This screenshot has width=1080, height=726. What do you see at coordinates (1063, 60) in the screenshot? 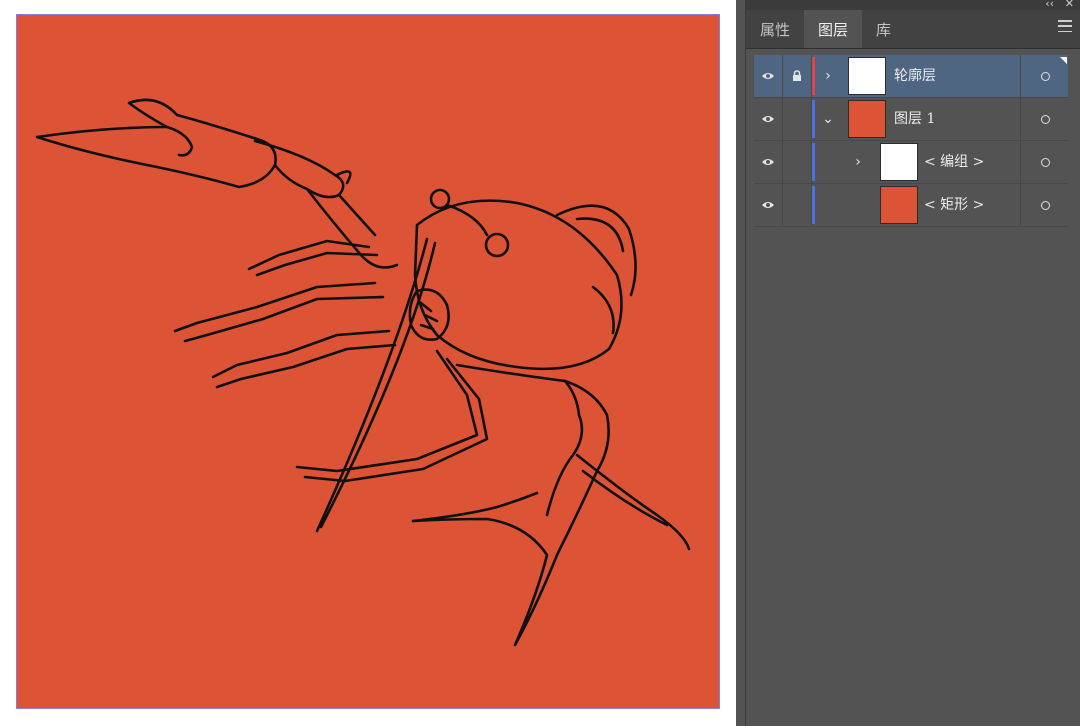
I see `selection-corner-icon` at bounding box center [1063, 60].